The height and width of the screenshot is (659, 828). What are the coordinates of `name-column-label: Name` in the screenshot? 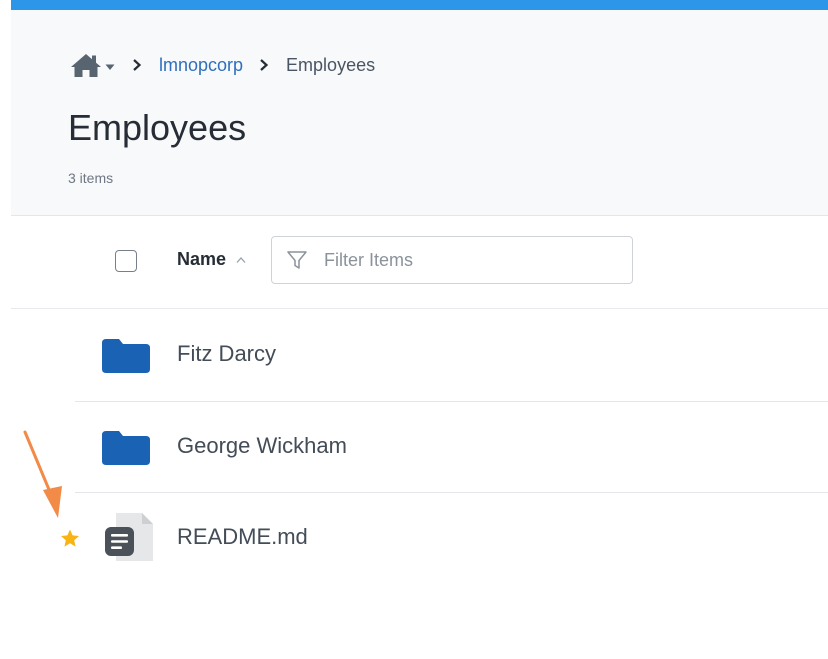 It's located at (202, 259).